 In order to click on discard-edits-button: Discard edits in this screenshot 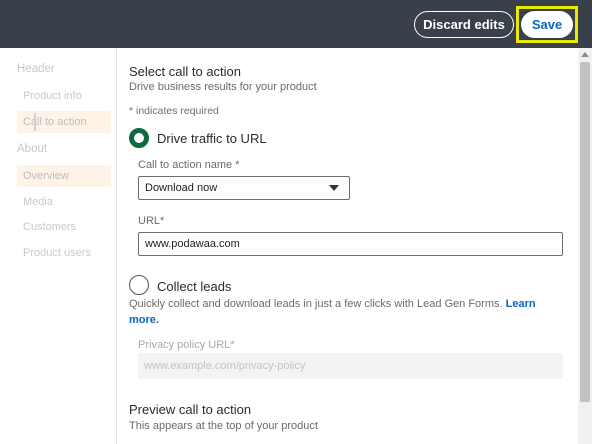, I will do `click(464, 24)`.